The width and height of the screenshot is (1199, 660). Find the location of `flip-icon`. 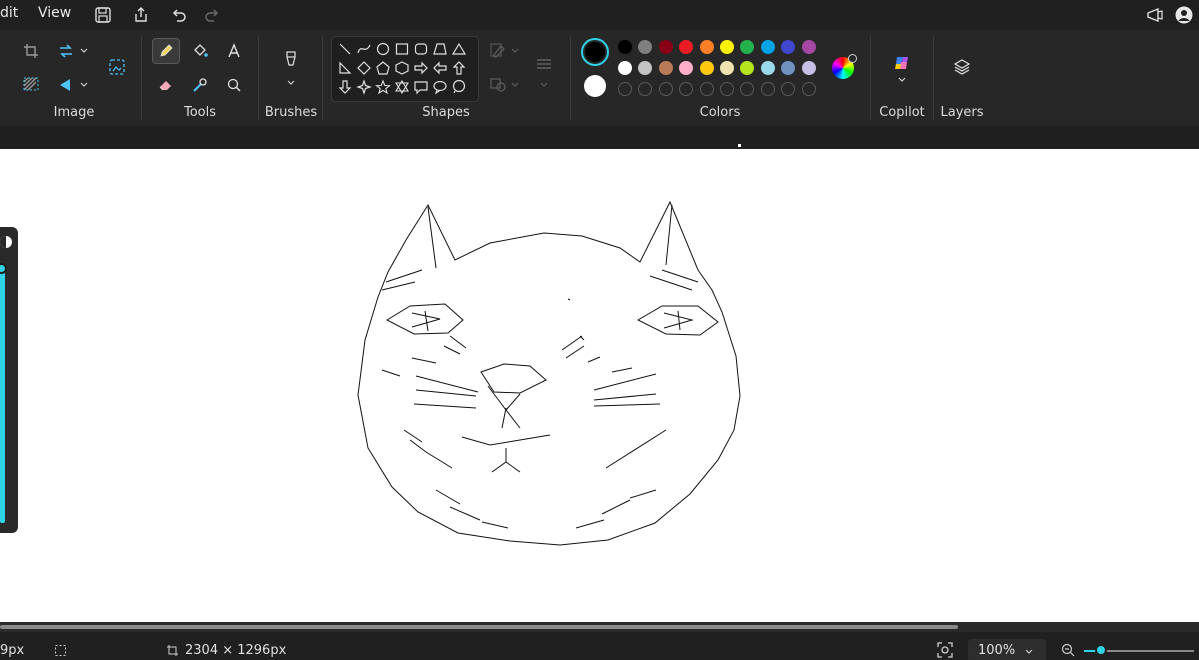

flip-icon is located at coordinates (66, 85).